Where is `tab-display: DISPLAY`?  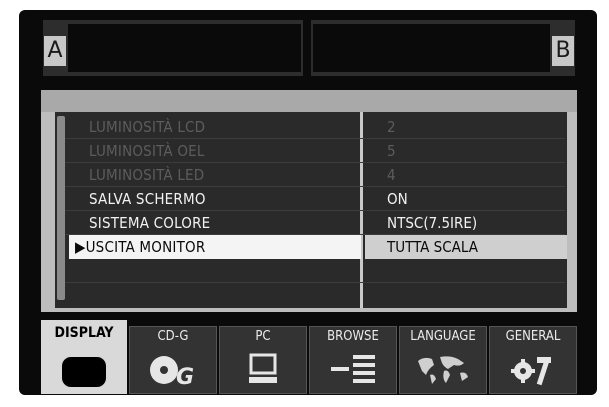
tab-display: DISPLAY is located at coordinates (84, 357).